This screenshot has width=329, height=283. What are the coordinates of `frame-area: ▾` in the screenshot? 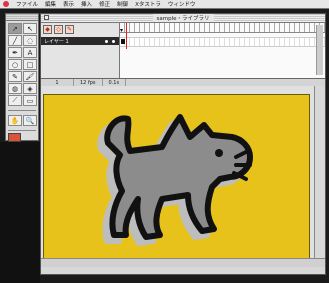 It's located at (222, 50).